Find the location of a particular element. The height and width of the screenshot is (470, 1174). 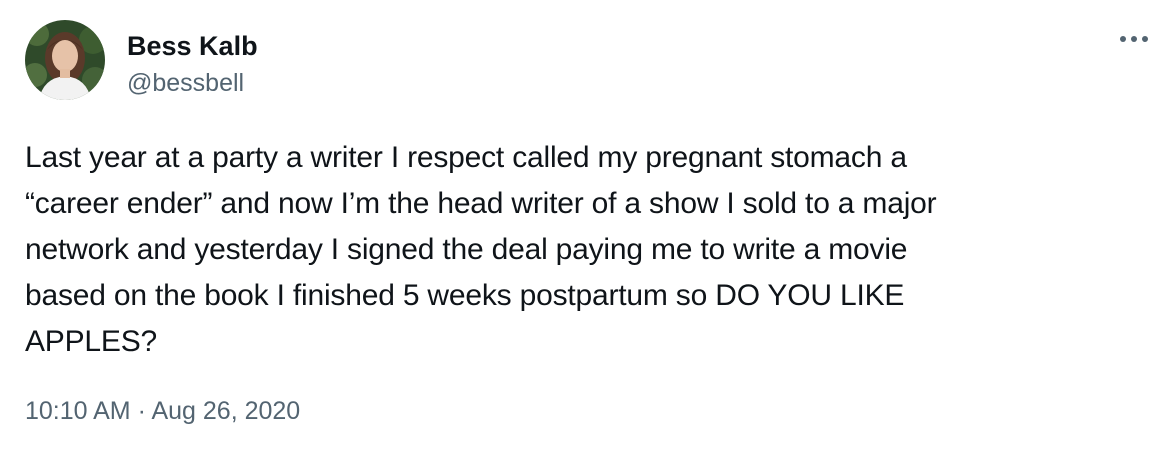

profile-photo-icon is located at coordinates (65, 60).